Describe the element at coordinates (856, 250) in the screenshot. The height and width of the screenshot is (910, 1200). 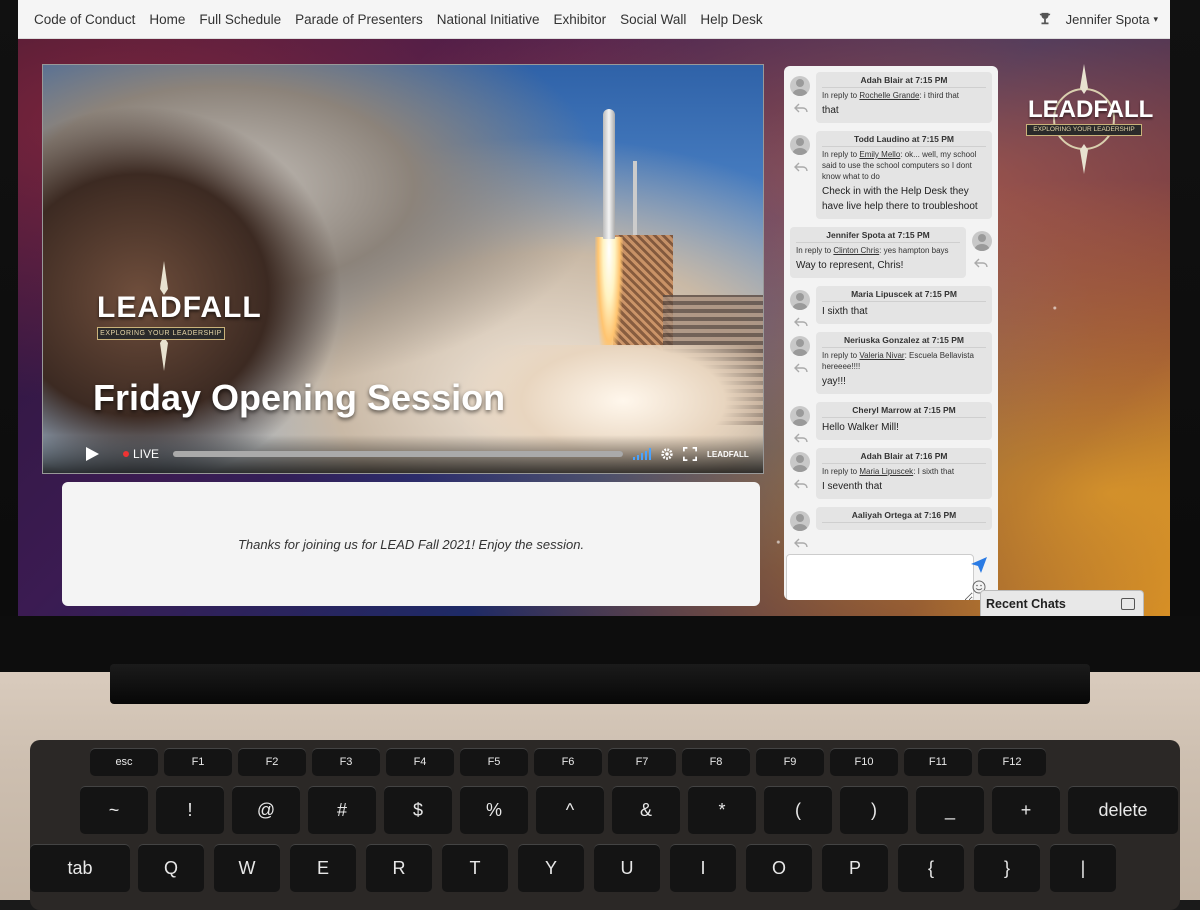
I see `reply-to-link: Clinton Chris` at that location.